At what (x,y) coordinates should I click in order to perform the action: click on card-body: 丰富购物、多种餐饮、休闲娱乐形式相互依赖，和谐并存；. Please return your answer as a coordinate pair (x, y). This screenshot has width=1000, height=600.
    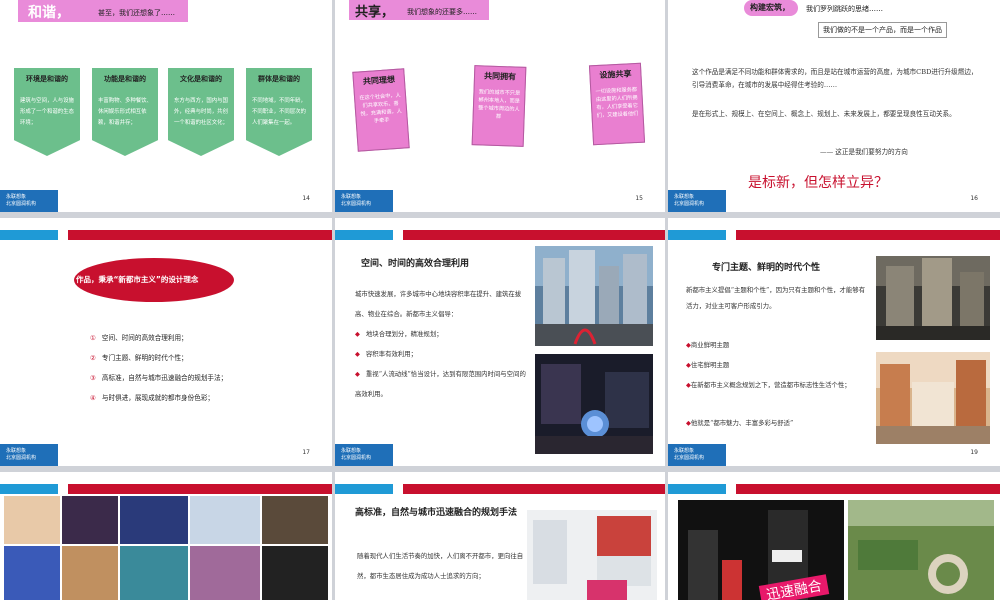
    Looking at the image, I should click on (125, 112).